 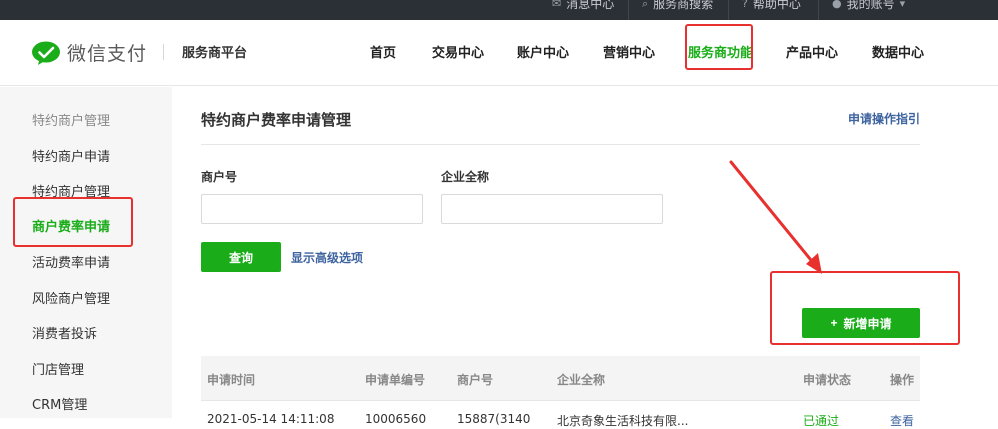 I want to click on provider-search-link: ⌕ 服务商搜索, so click(x=677, y=10).